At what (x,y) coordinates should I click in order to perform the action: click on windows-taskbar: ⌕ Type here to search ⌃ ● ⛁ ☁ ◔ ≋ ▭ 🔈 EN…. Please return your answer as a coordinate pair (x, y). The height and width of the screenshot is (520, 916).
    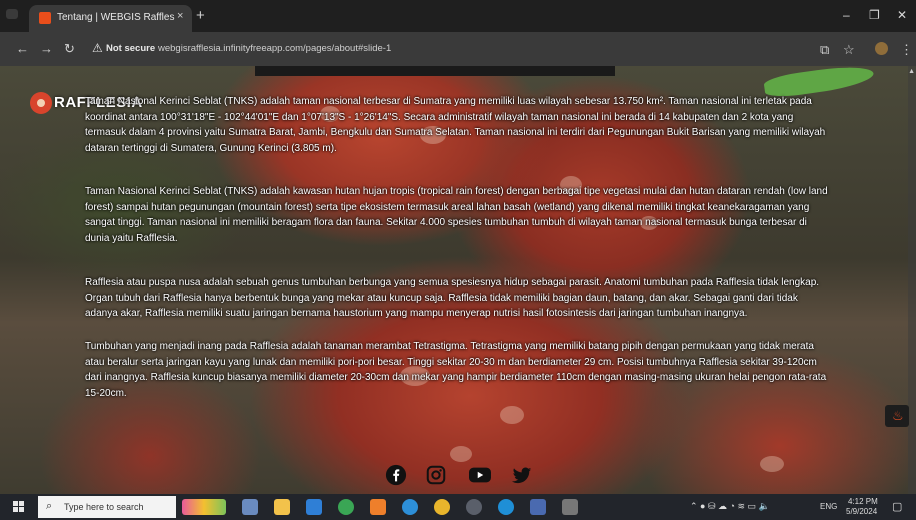
    Looking at the image, I should click on (458, 507).